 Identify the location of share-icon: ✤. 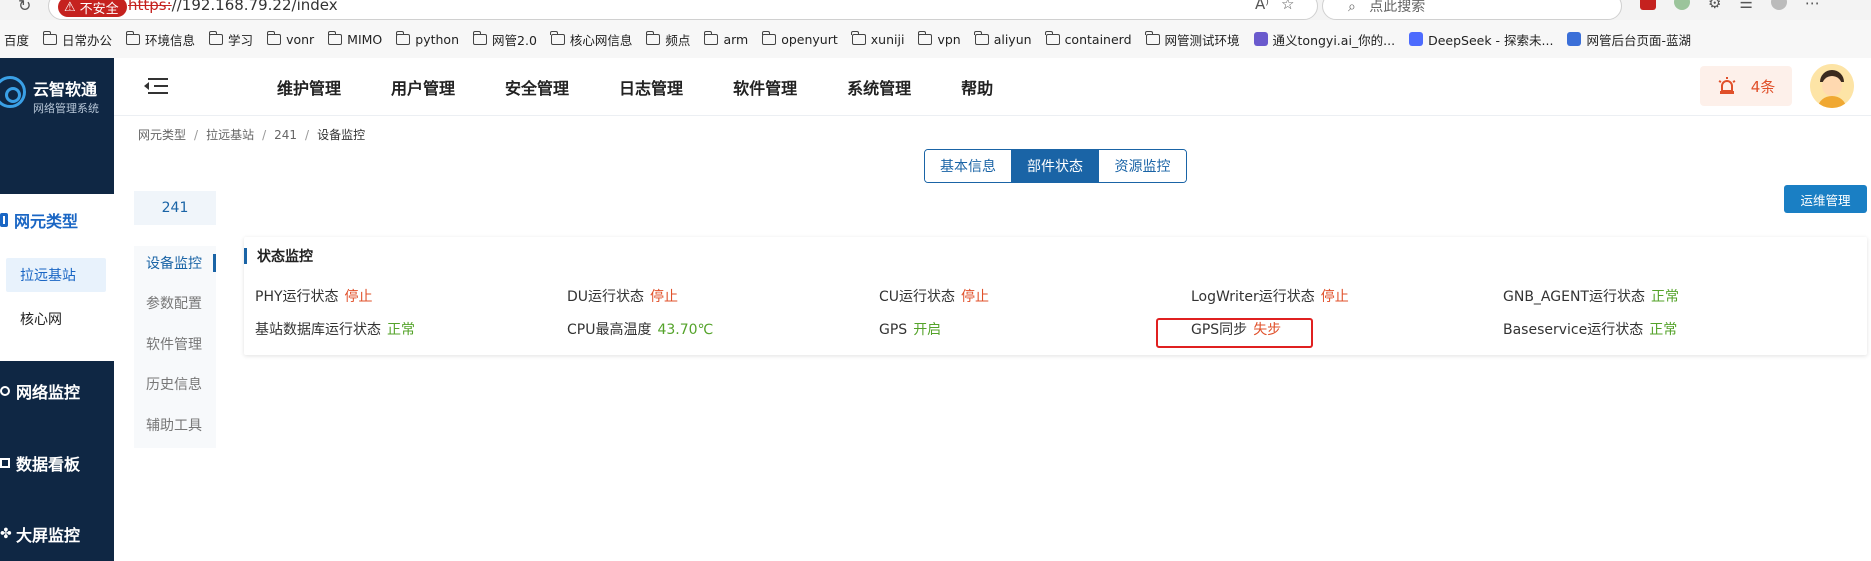
(6, 534).